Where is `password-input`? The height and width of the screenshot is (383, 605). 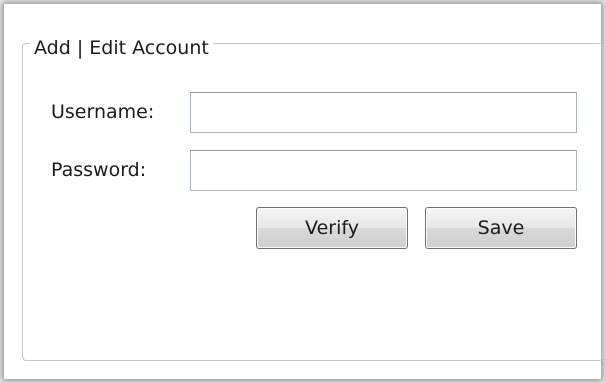
password-input is located at coordinates (383, 170).